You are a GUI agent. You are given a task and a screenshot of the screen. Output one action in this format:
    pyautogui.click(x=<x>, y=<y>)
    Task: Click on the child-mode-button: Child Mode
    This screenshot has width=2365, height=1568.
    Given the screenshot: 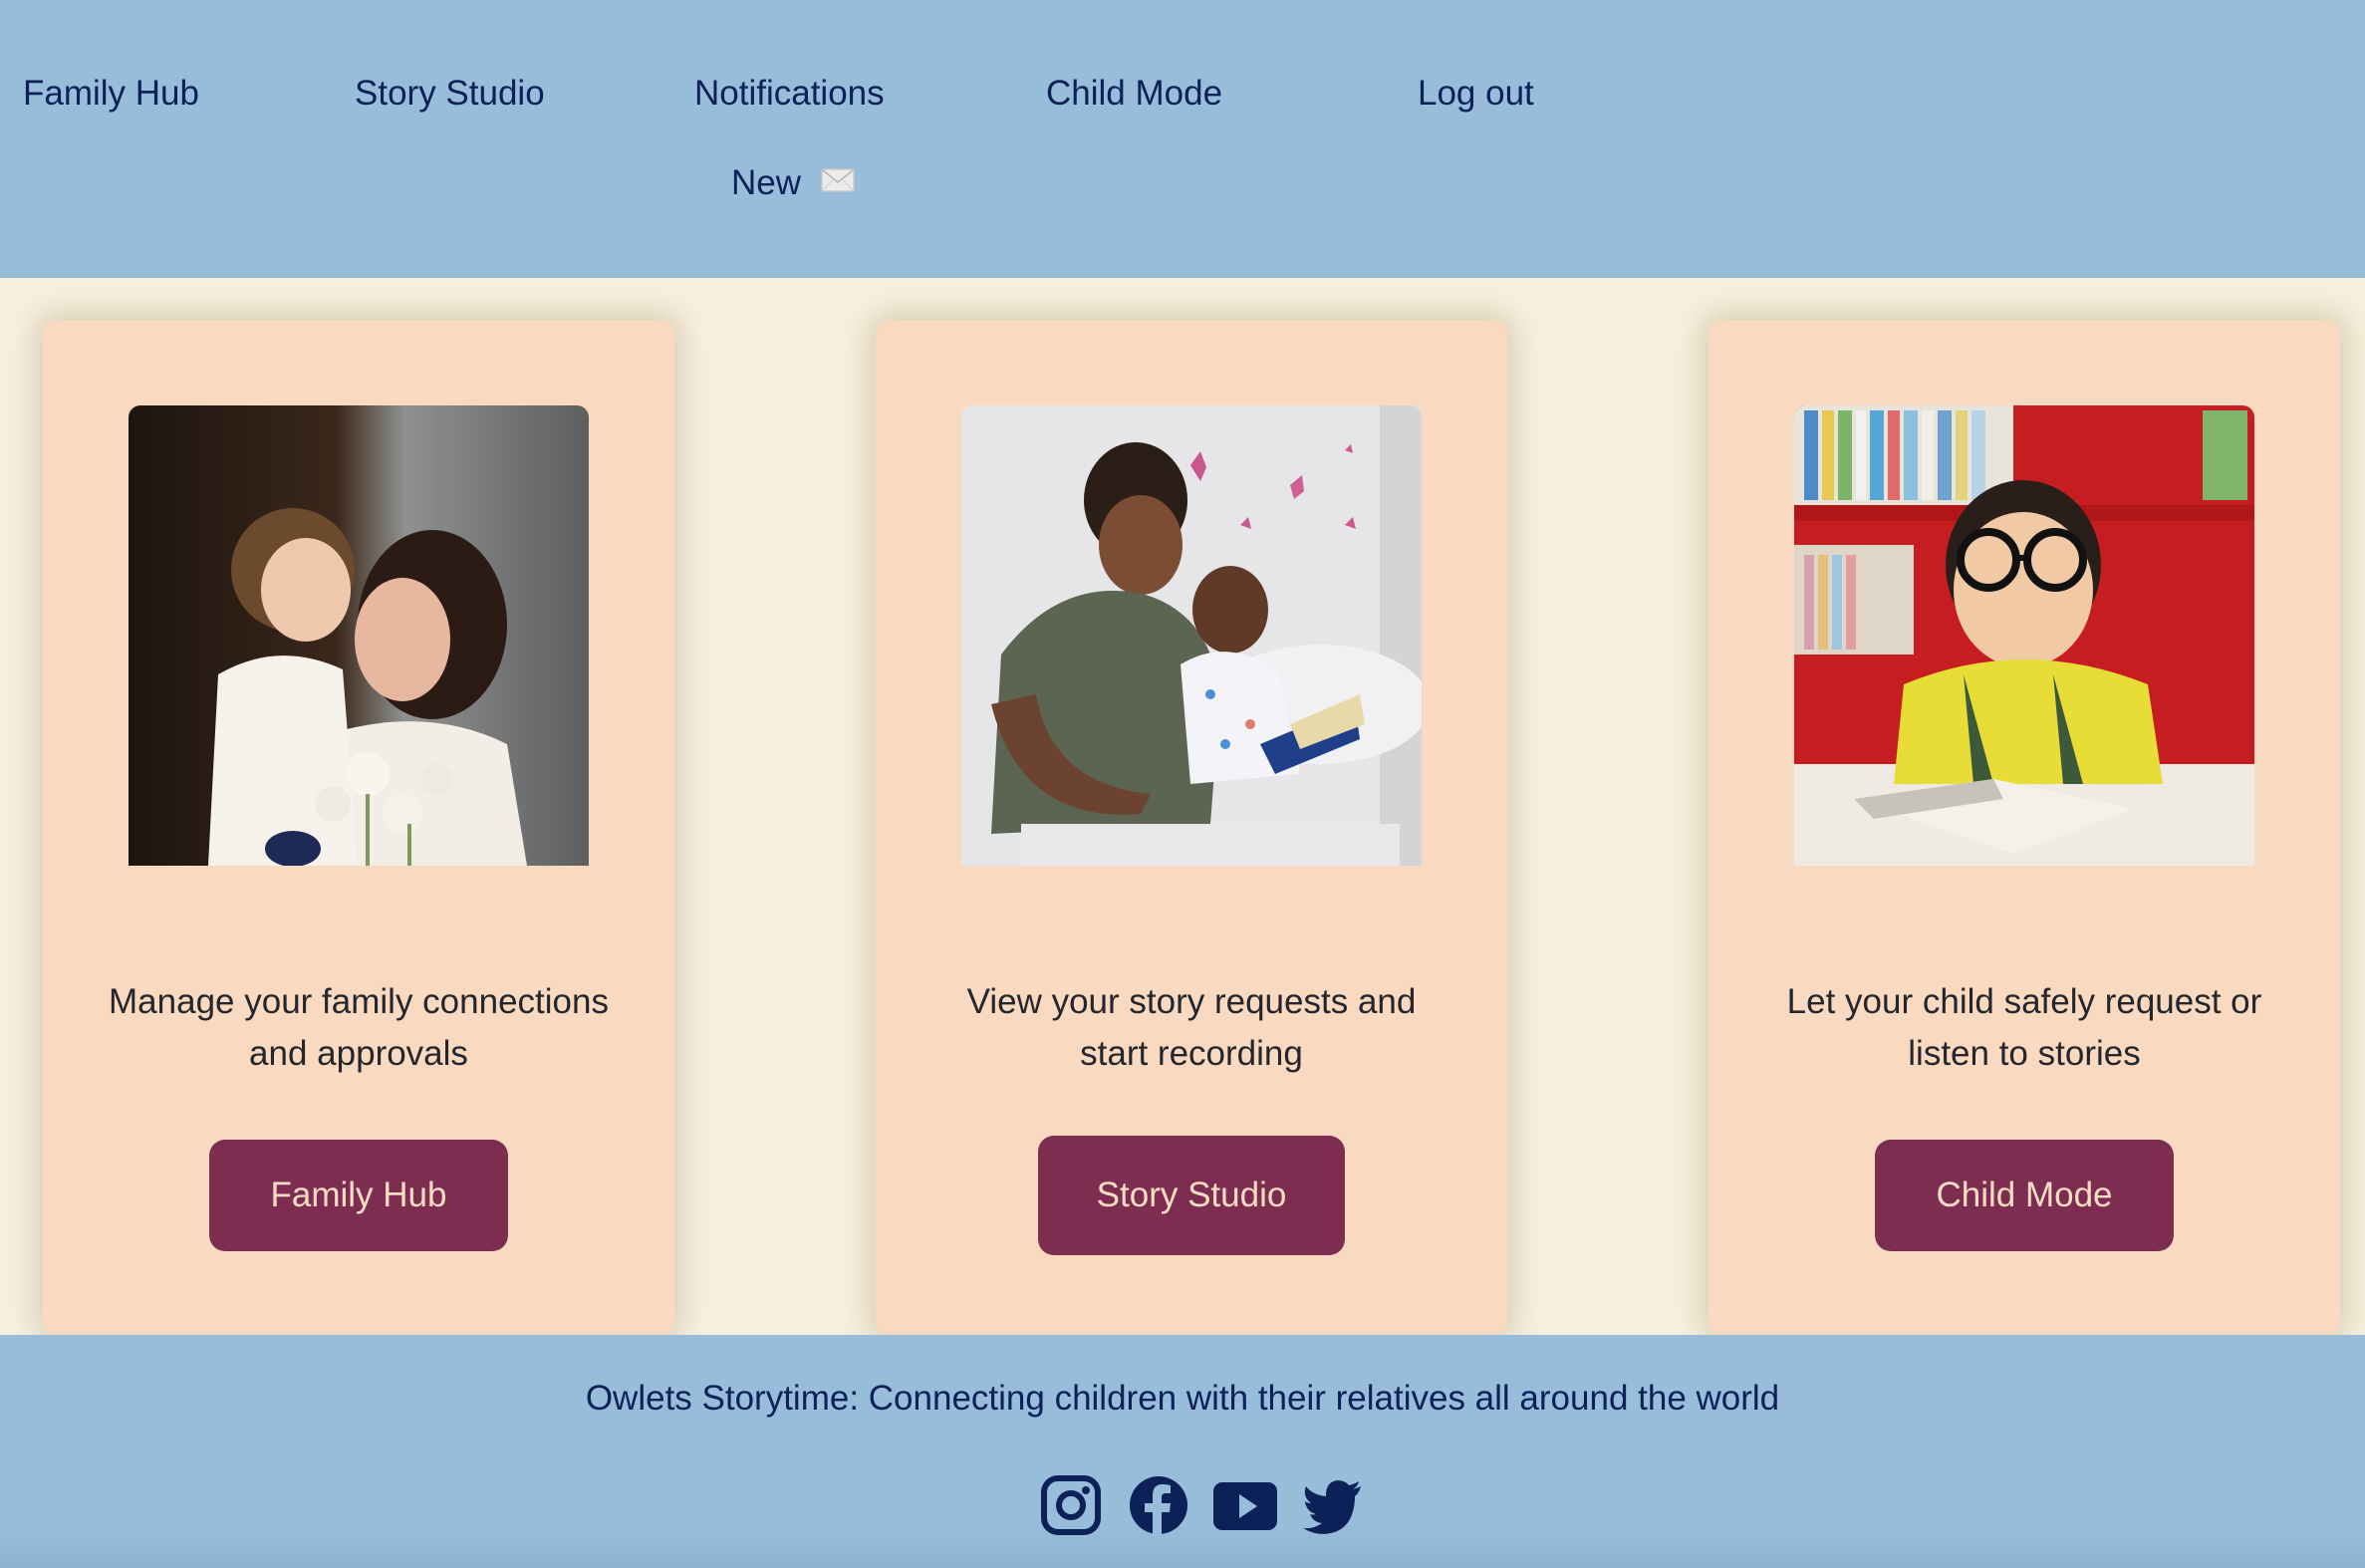 What is the action you would take?
    pyautogui.click(x=2024, y=1195)
    